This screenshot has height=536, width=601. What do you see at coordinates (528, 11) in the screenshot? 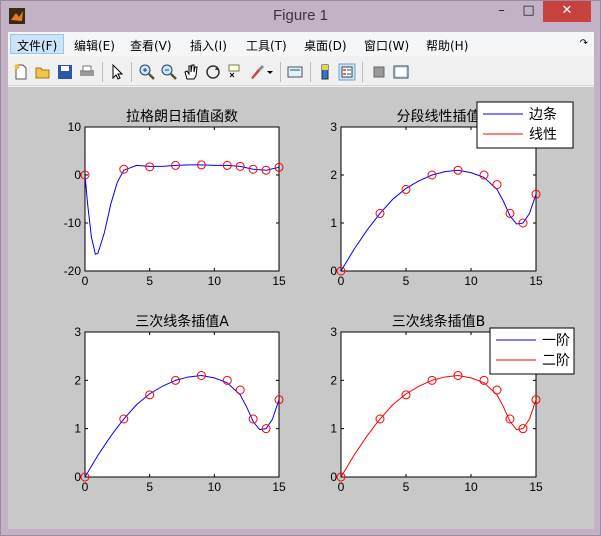
I see `maximize-button: □` at bounding box center [528, 11].